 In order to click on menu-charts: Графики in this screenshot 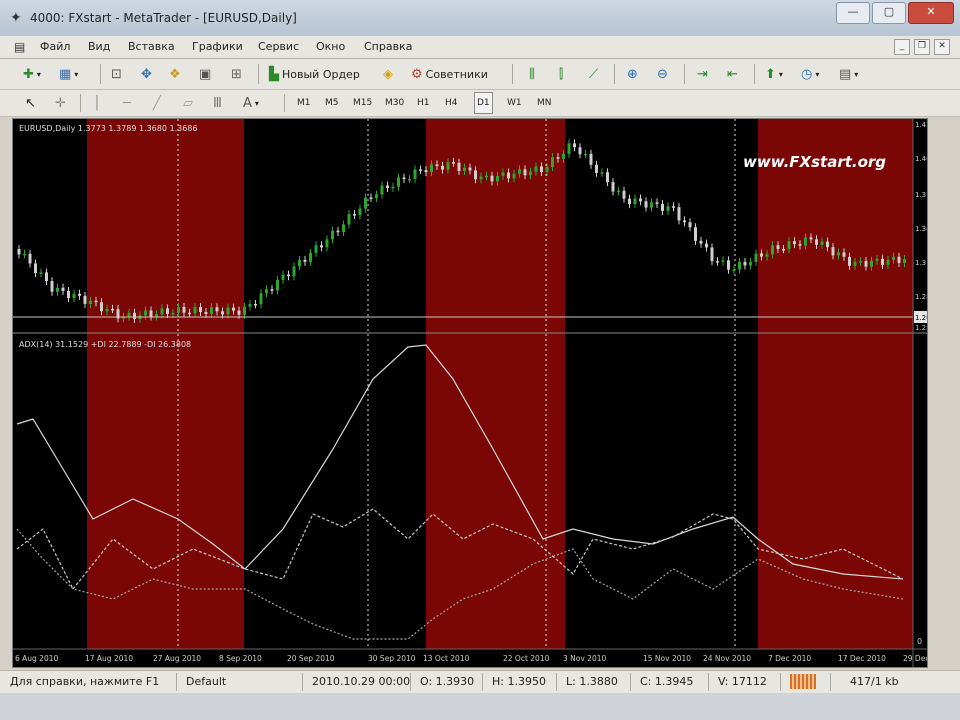, I will do `click(217, 46)`.